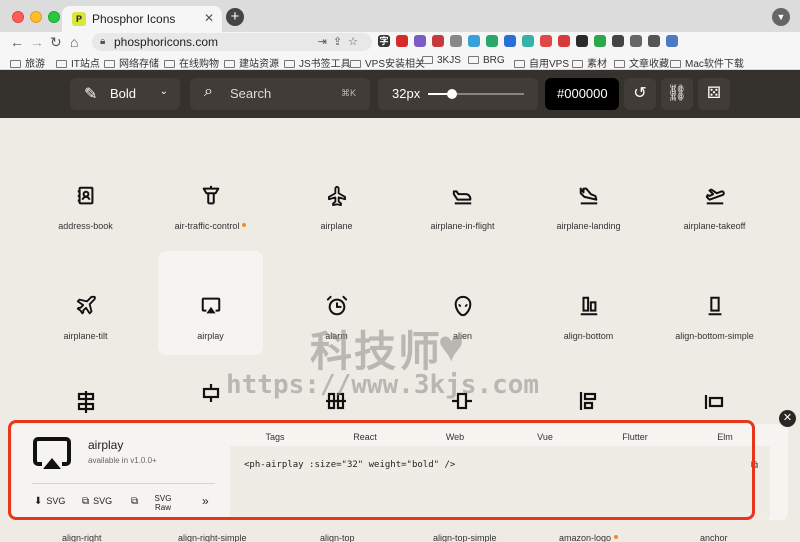 The width and height of the screenshot is (800, 542). I want to click on icon-cell: airplane-takeoff, so click(714, 193).